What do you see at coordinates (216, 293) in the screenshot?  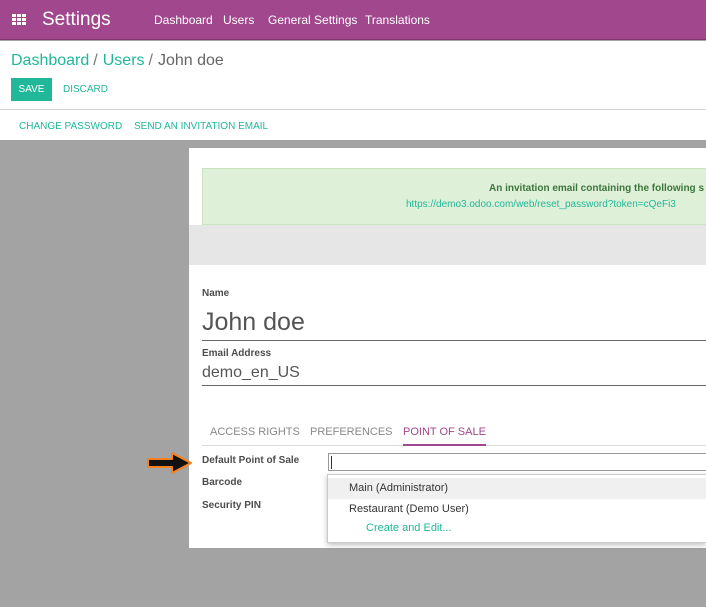 I see `name-label: Name` at bounding box center [216, 293].